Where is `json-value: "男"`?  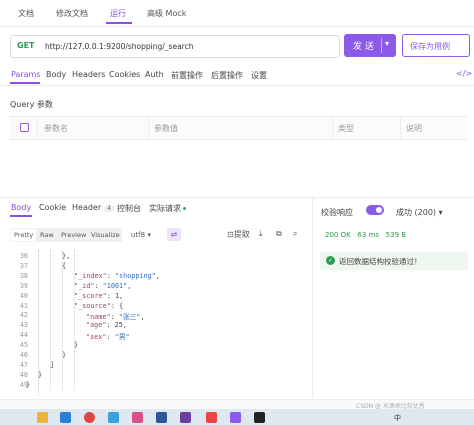 json-value: "男" is located at coordinates (122, 337).